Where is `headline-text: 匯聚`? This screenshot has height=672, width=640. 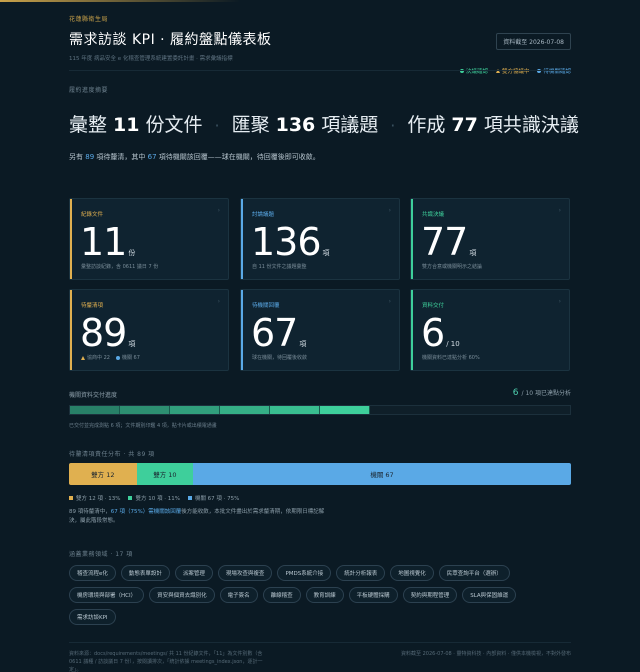 headline-text: 匯聚 is located at coordinates (250, 125).